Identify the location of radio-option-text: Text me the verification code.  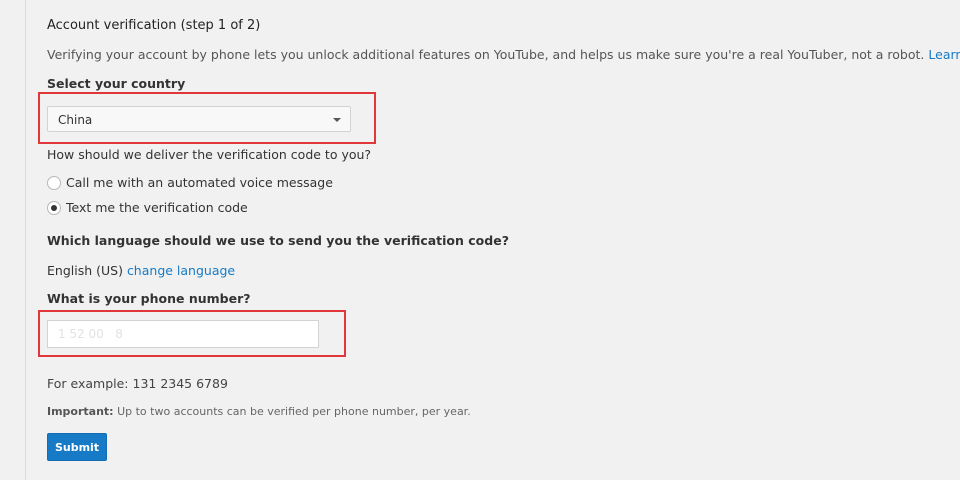
(147, 207).